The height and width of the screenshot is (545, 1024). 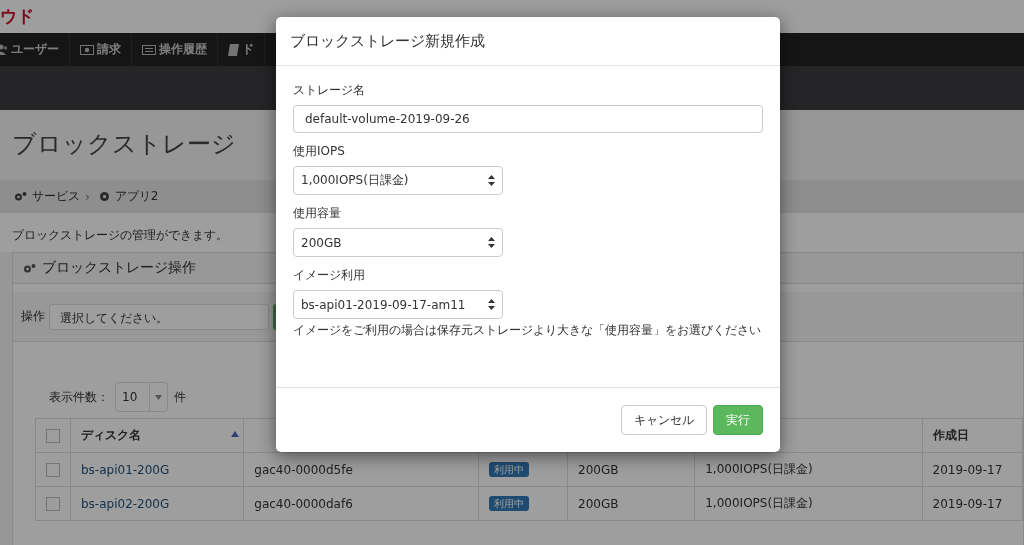 I want to click on table-cell: 200GB, so click(x=631, y=503).